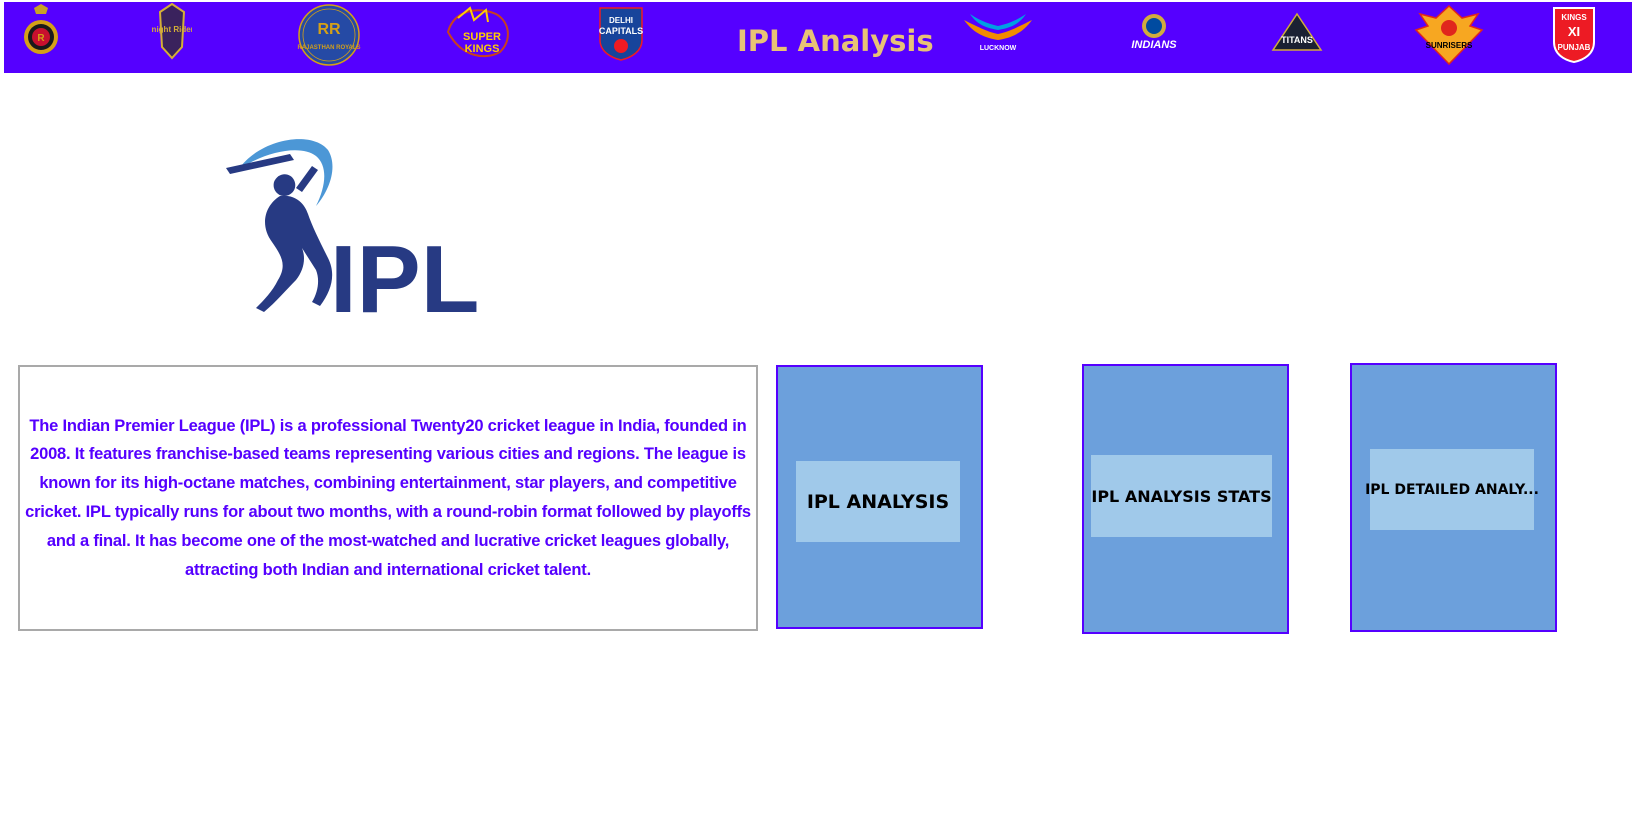 The image size is (1633, 831). I want to click on ipl-analysis-card: IPL ANALYSIS, so click(879, 497).